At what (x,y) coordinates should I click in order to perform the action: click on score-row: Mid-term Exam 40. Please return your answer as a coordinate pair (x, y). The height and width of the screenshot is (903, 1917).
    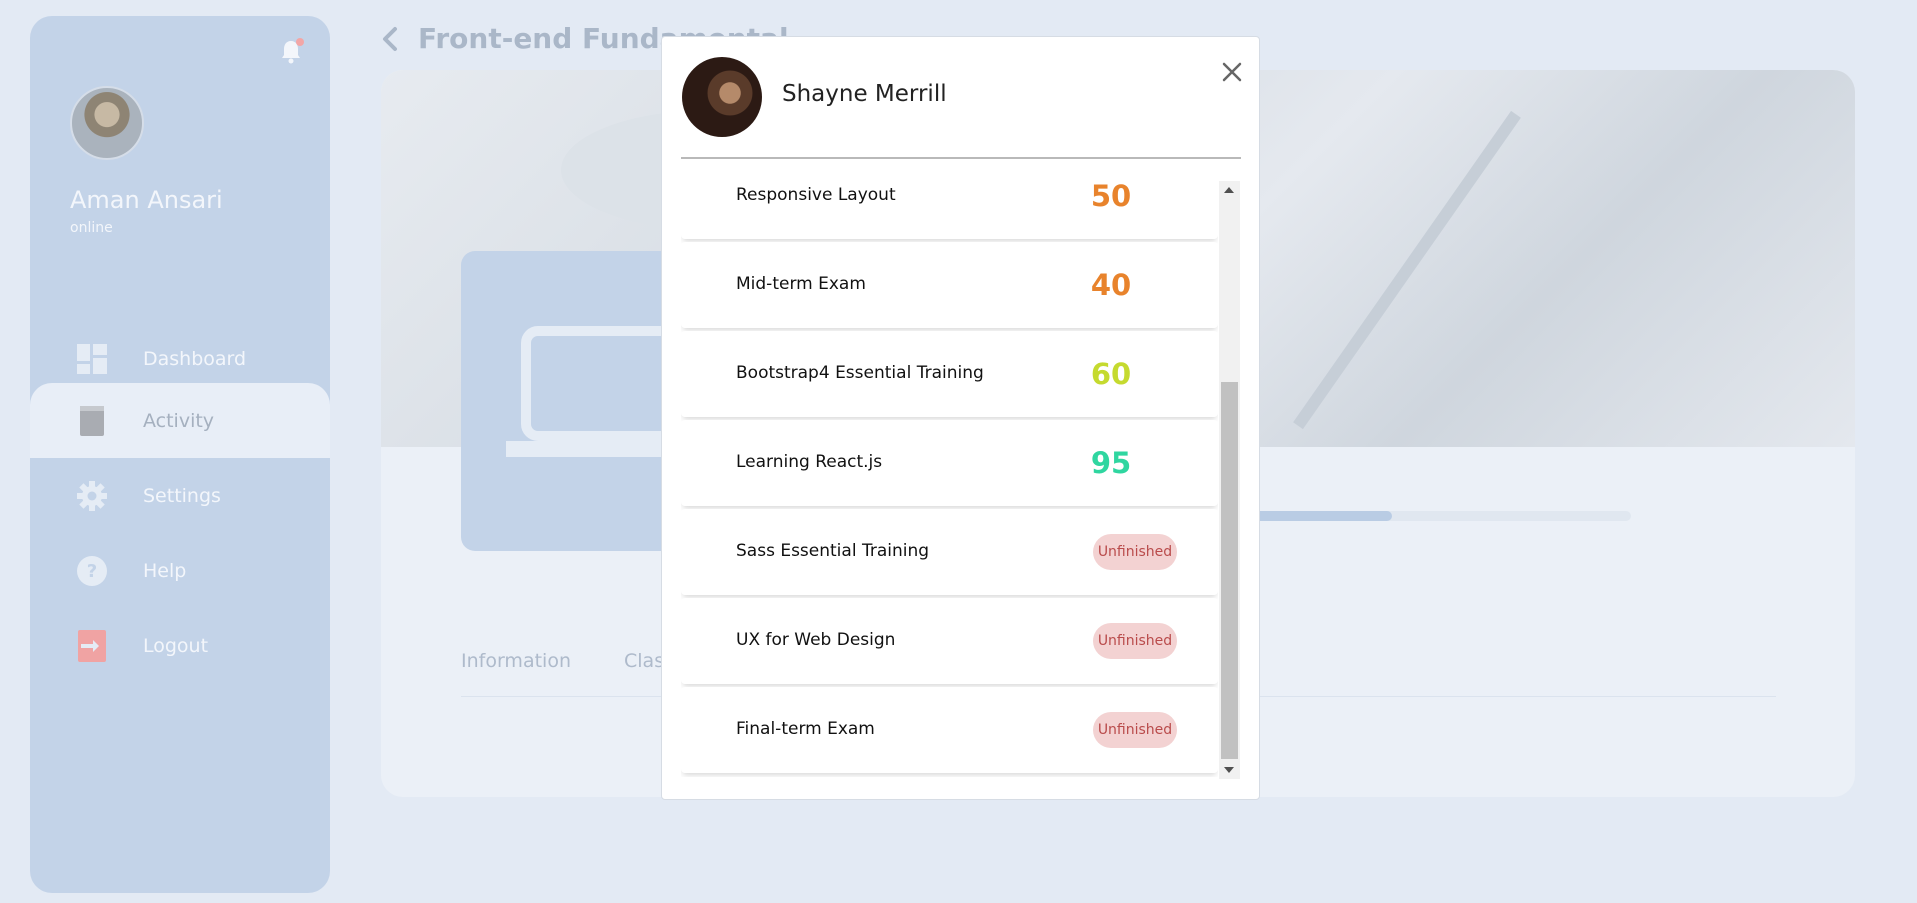
    Looking at the image, I should click on (949, 285).